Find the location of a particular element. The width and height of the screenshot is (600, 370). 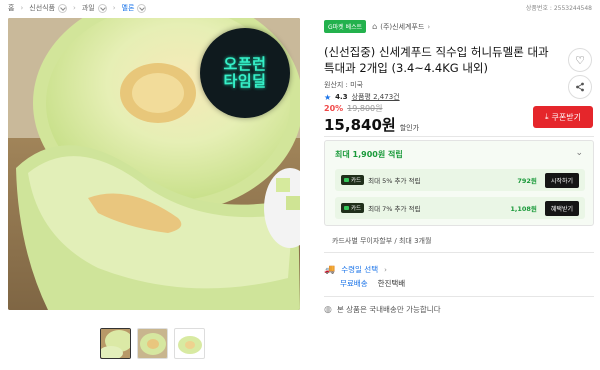

product-tags: G마켓 베스트 ⌂ (주)신세계푸드 › is located at coordinates (377, 26).